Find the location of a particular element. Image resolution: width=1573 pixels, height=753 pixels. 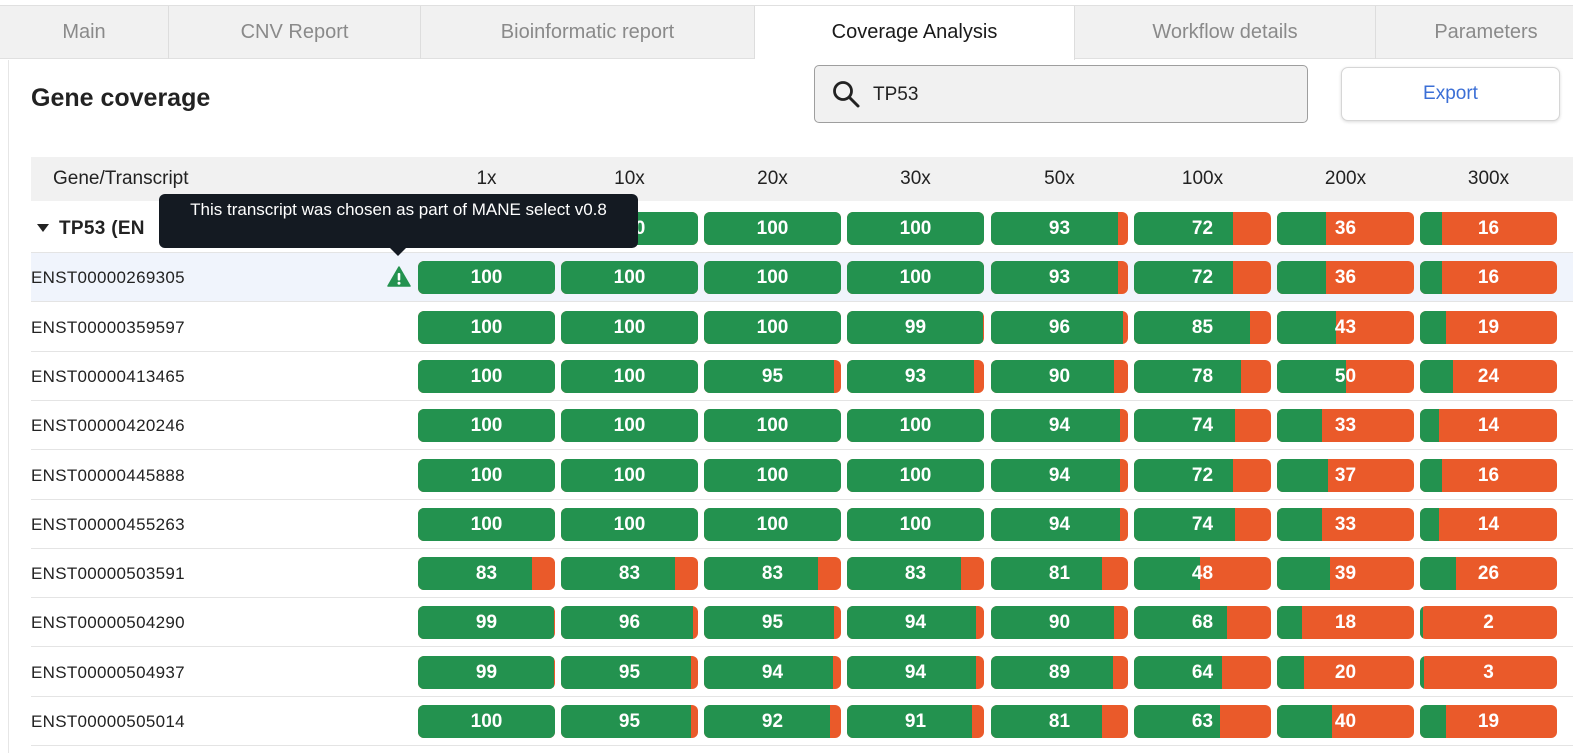

coverage-value: 96 is located at coordinates (1059, 327).